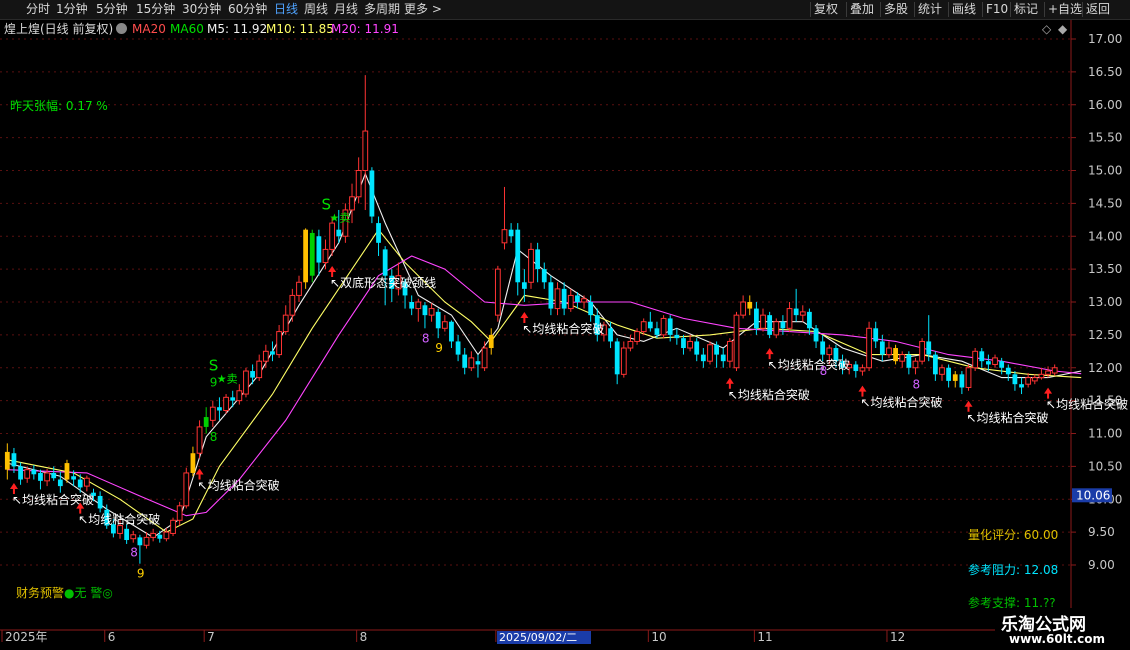  What do you see at coordinates (1105, 138) in the screenshot?
I see `y-tick-label: 15.50` at bounding box center [1105, 138].